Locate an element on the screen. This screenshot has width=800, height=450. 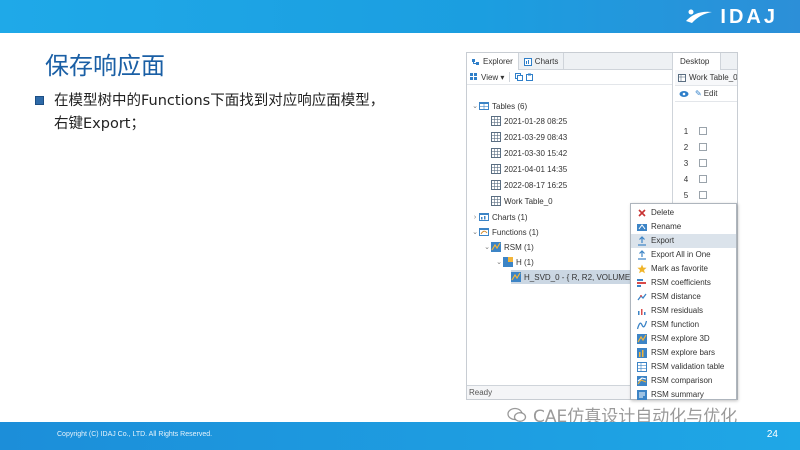
menu-item-rsm-explore-bars: RSM explore bars is located at coordinates (683, 353).